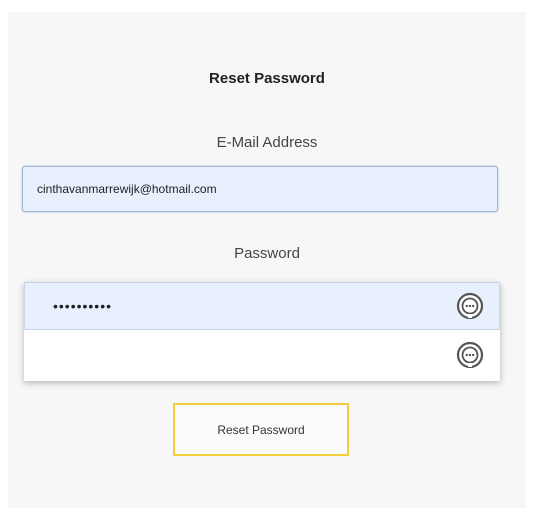  Describe the element at coordinates (262, 306) in the screenshot. I see `password-field` at that location.